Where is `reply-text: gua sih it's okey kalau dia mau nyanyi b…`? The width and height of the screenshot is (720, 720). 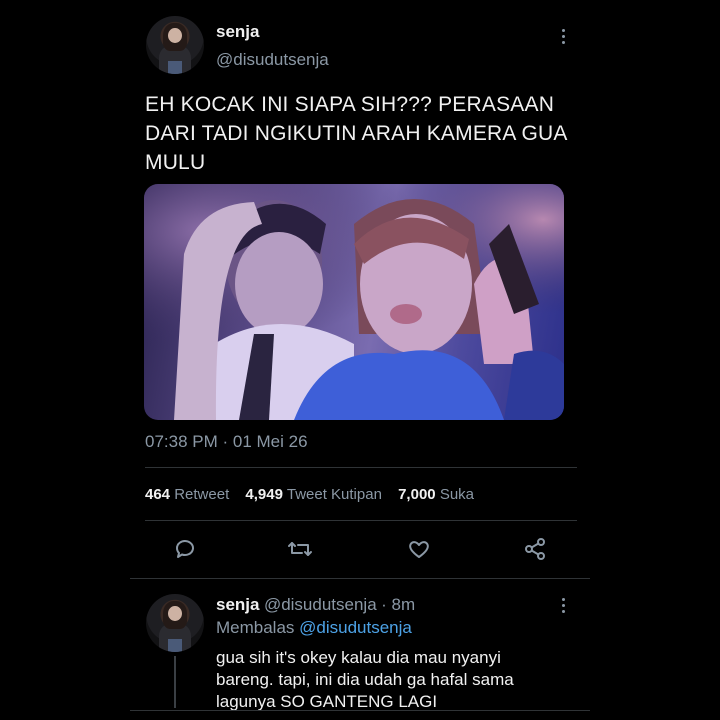
reply-text: gua sih it's okey kalau dia mau nyanyi b… is located at coordinates (396, 680).